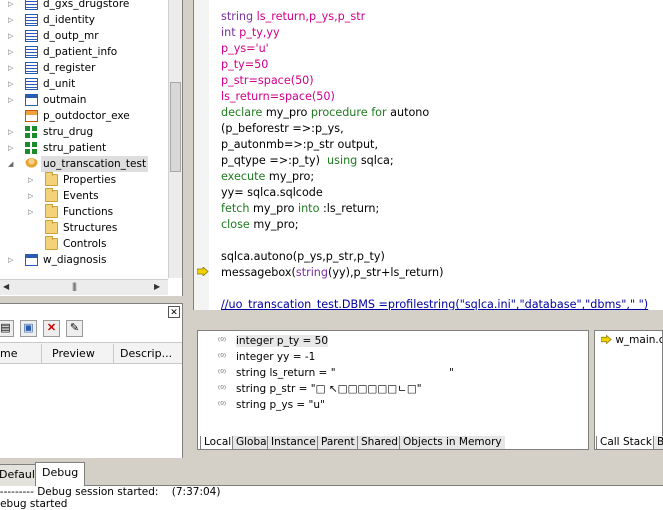 This screenshot has width=663, height=510. I want to click on code-line: (p_beforestr =>:p_ys,, so click(441, 129).